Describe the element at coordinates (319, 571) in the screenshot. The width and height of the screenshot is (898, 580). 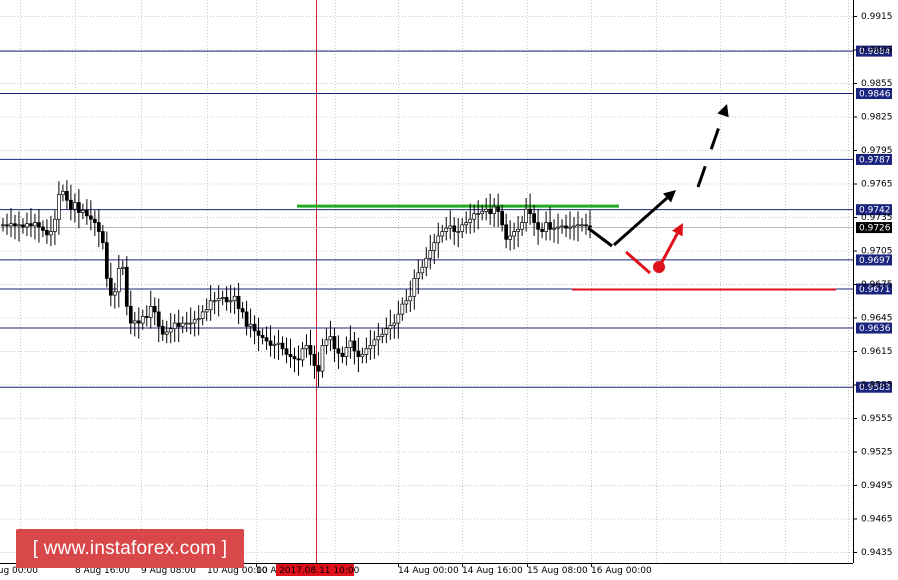
I see `time-cursor-label: 2017.08.11 10:00` at that location.